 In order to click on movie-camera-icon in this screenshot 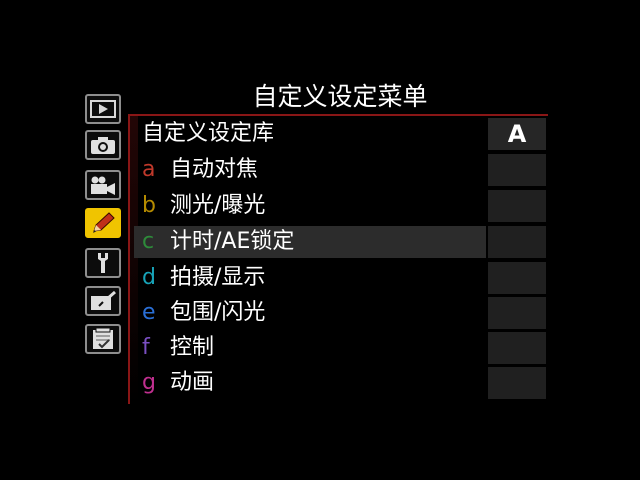, I will do `click(103, 185)`.